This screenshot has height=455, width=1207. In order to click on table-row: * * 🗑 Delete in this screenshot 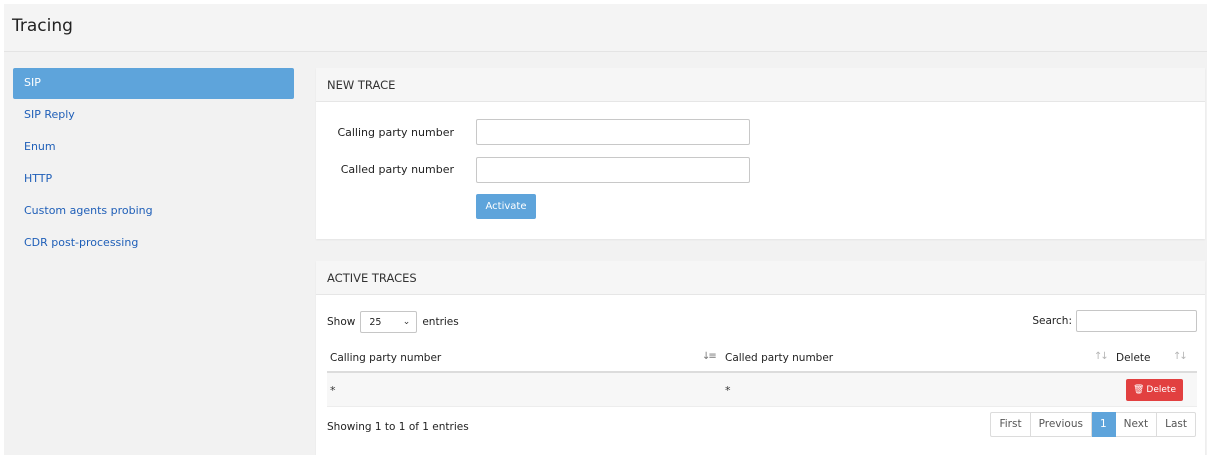, I will do `click(762, 390)`.